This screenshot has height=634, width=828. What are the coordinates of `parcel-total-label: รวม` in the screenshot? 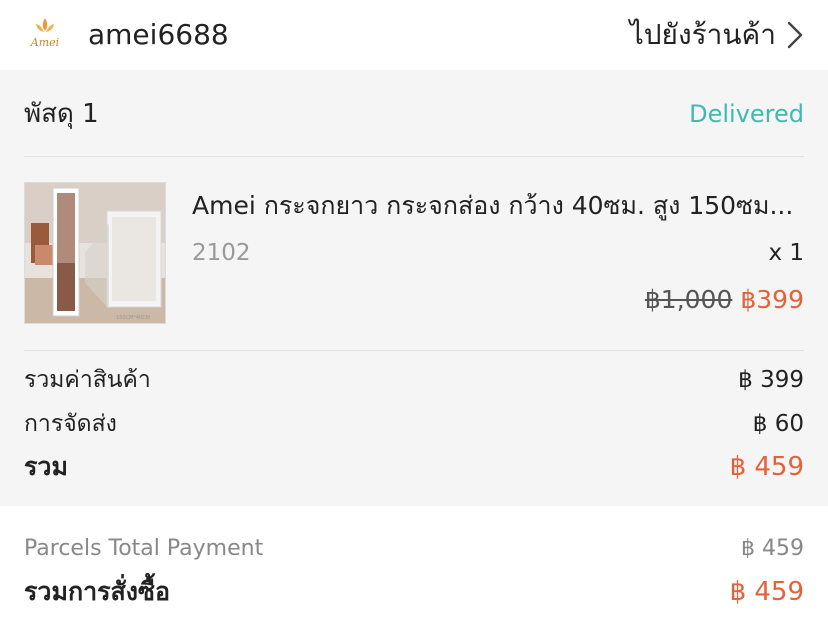 It's located at (46, 466).